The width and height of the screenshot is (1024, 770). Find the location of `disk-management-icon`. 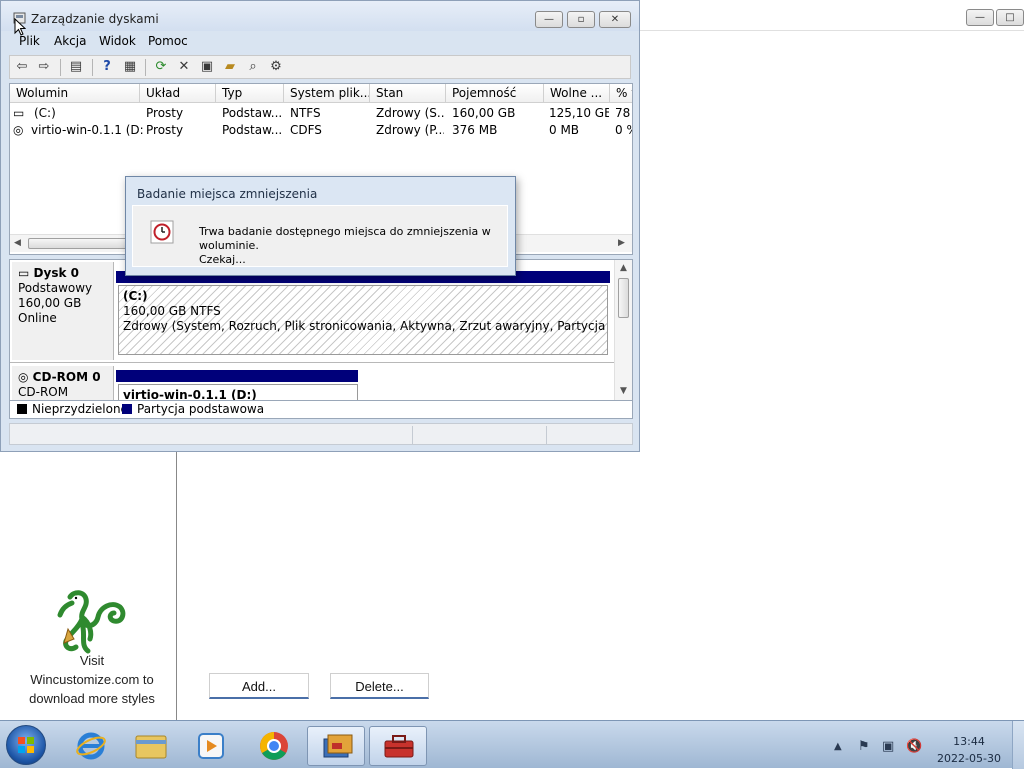

disk-management-icon is located at coordinates (338, 746).